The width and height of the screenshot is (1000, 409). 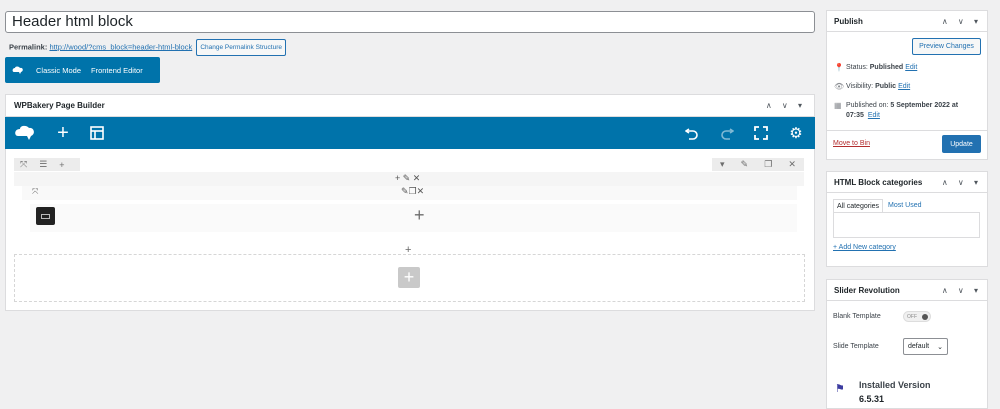 What do you see at coordinates (410, 133) in the screenshot?
I see `wpbakery-toolbar: + ⚙` at bounding box center [410, 133].